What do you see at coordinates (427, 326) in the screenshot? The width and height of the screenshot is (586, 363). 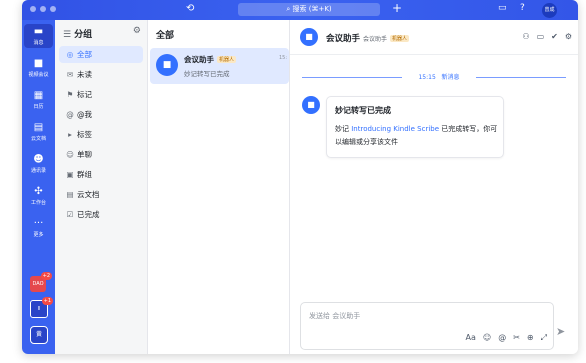 I see `message-input: 发送给 会议助手 Aa ☺ @ ✂ ⊕ ⤢` at bounding box center [427, 326].